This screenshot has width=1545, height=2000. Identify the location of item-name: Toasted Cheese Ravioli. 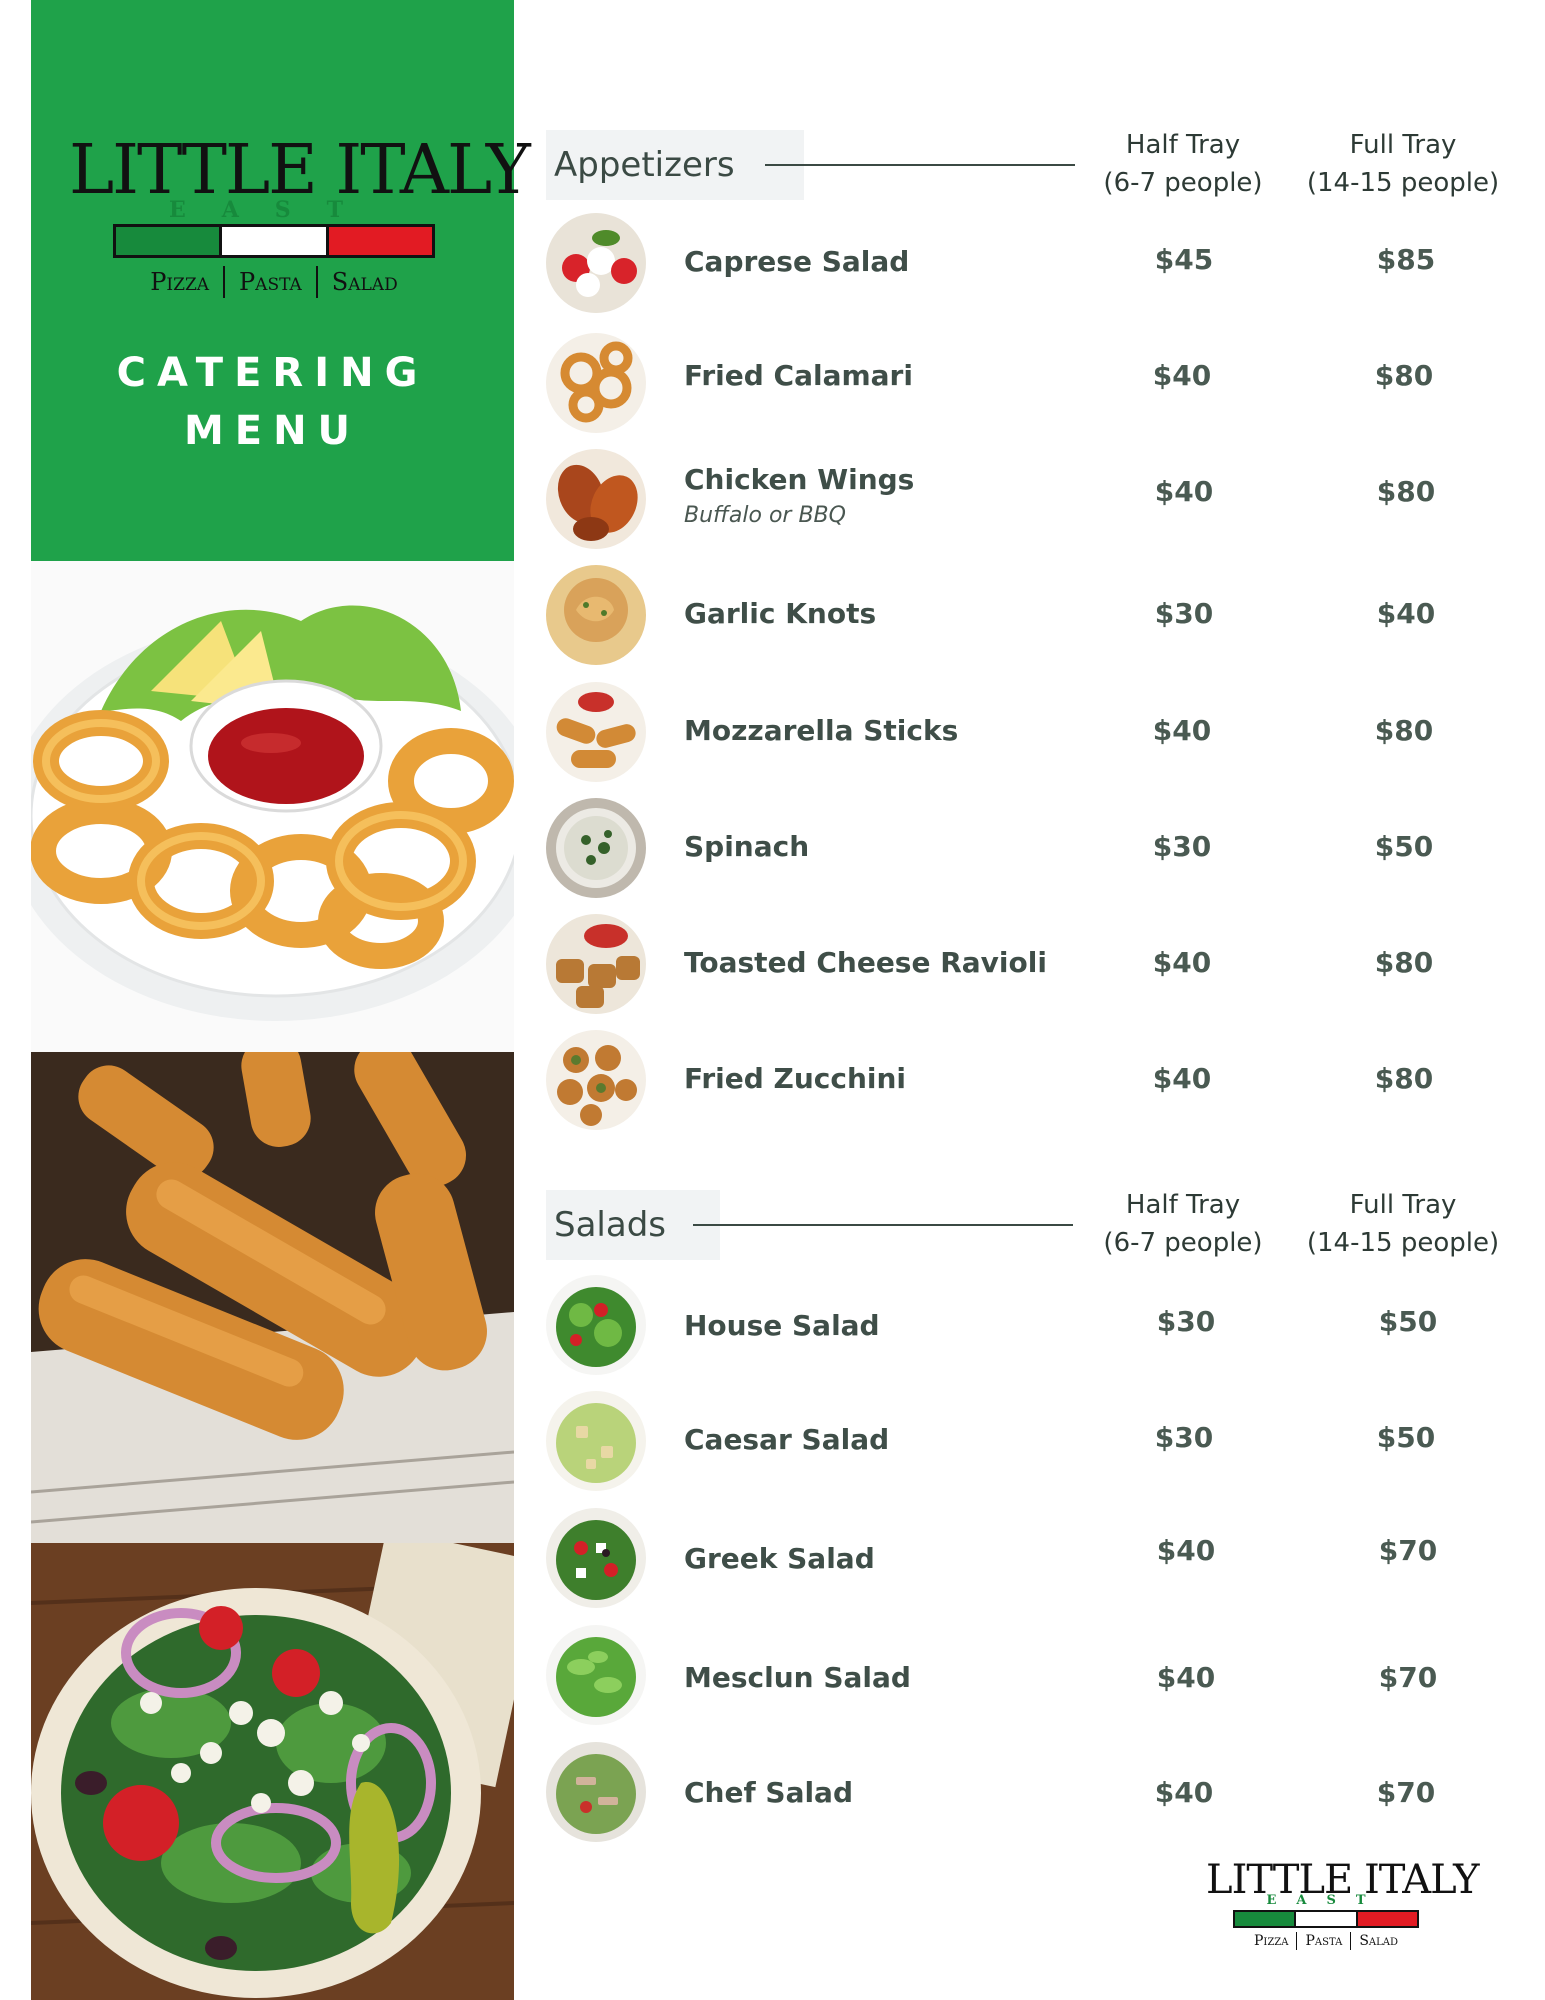
(865, 962).